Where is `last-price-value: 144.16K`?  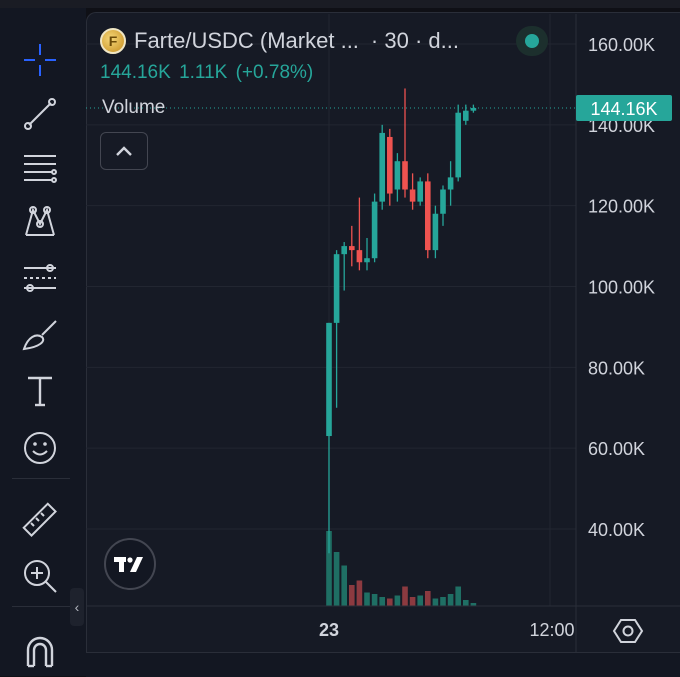 last-price-value: 144.16K is located at coordinates (135, 72).